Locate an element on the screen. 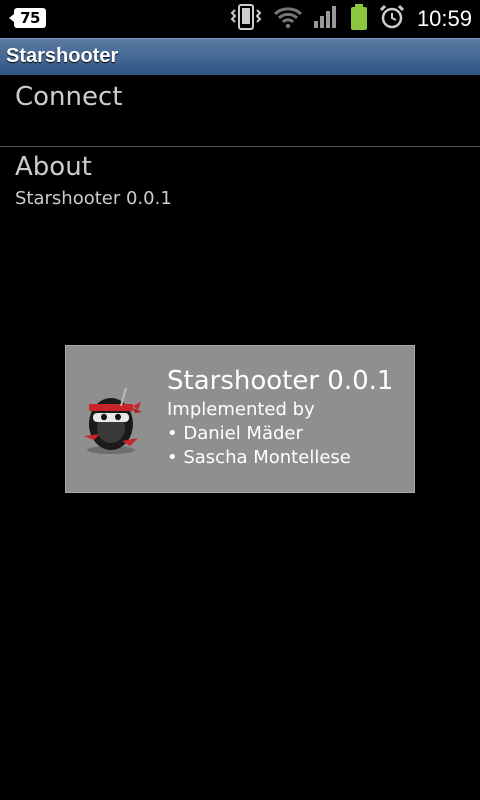  signal-icon is located at coordinates (326, 19).